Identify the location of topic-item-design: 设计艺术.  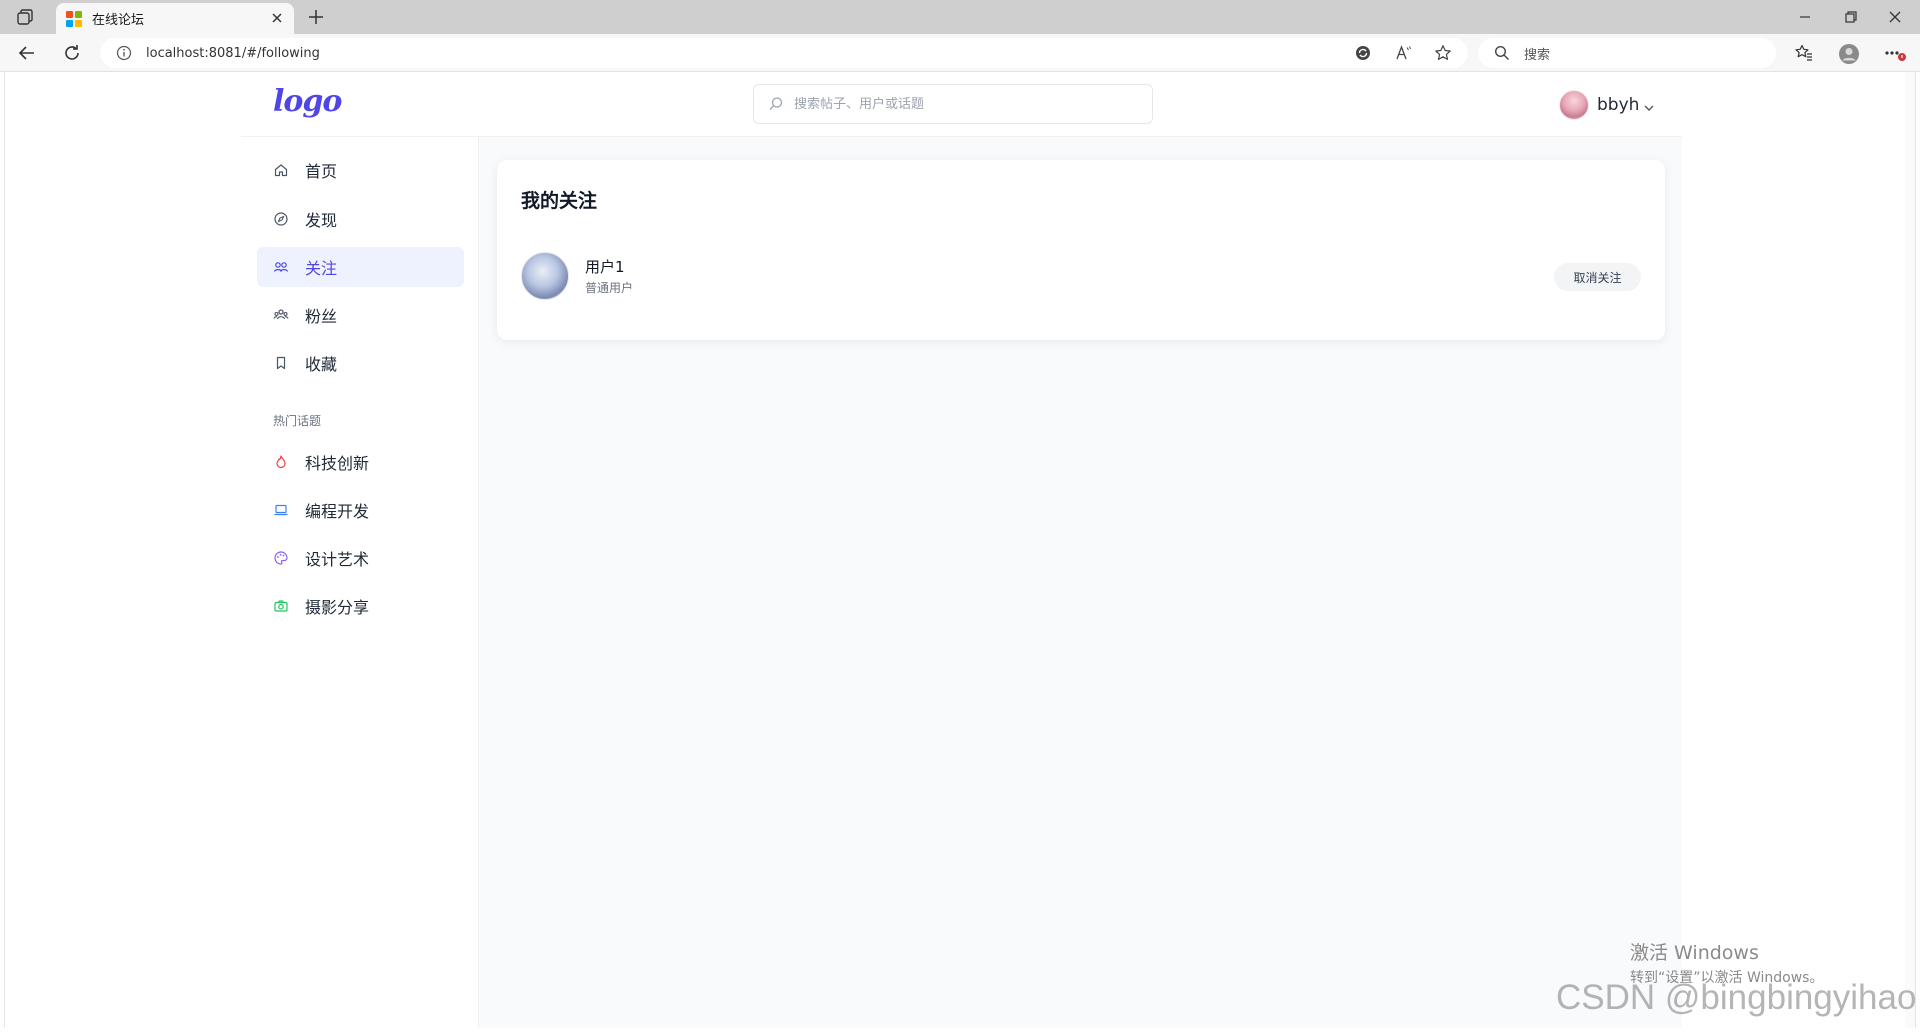
(360, 558).